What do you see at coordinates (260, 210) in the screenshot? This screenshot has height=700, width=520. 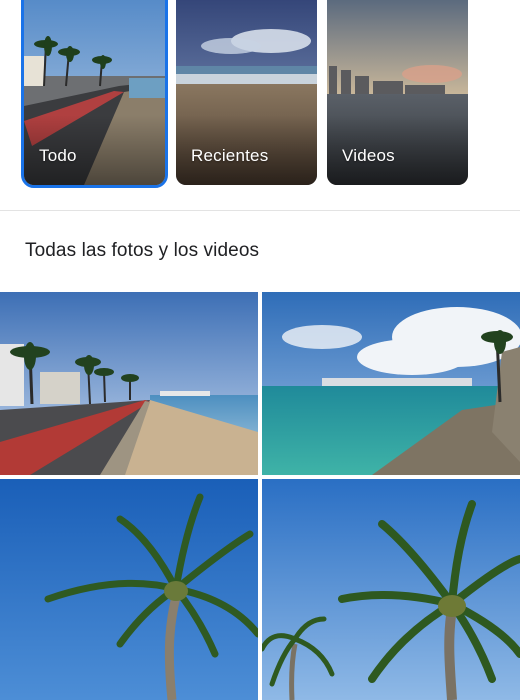 I see `section-divider` at bounding box center [260, 210].